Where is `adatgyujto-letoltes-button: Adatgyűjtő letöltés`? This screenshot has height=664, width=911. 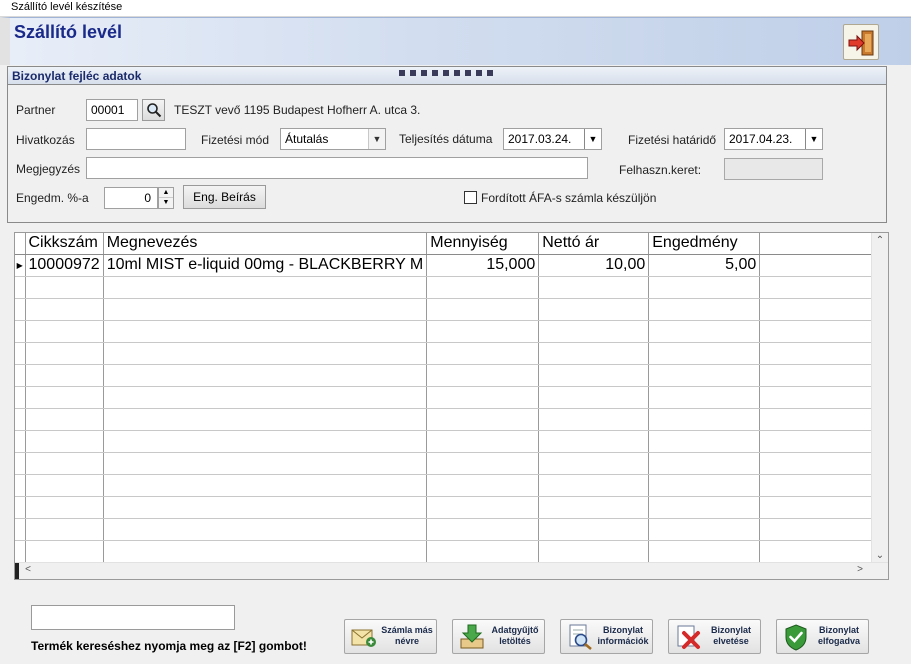 adatgyujto-letoltes-button: Adatgyűjtő letöltés is located at coordinates (498, 636).